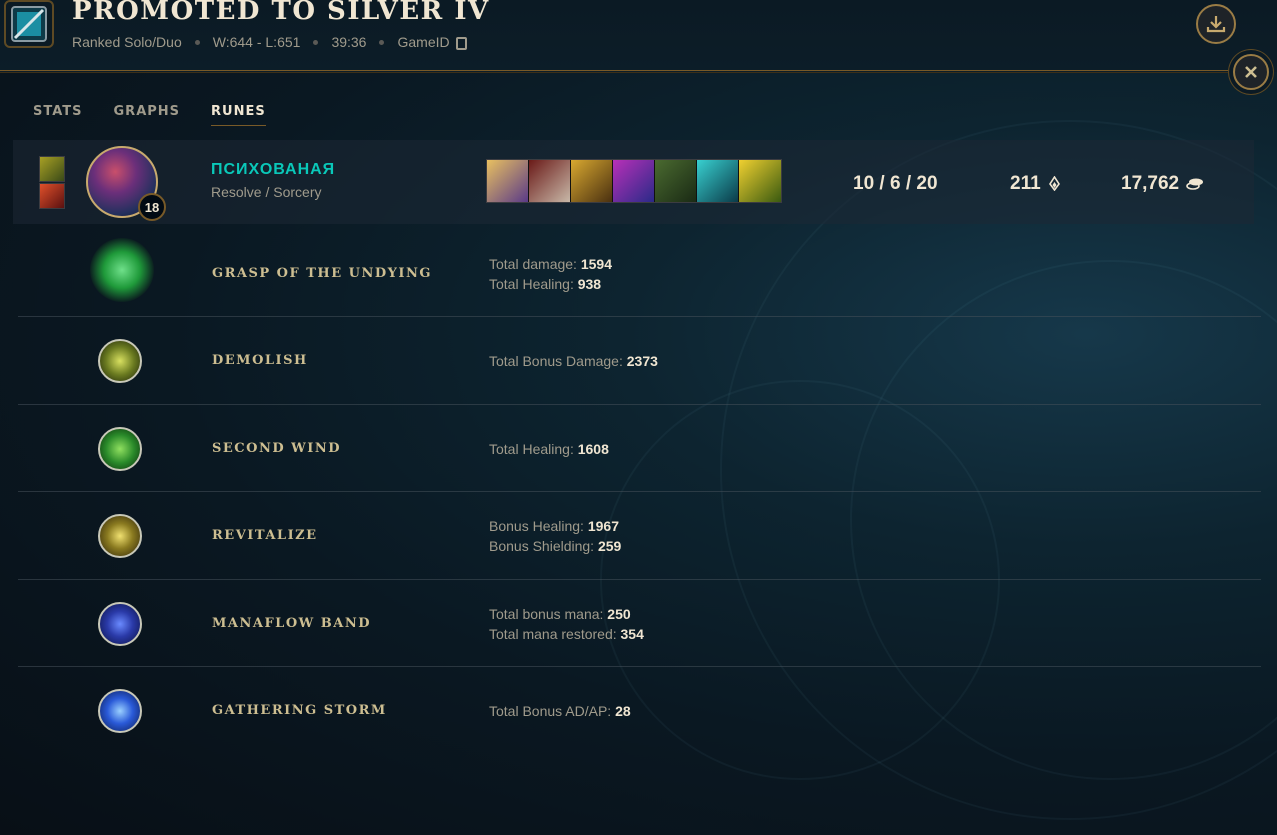 The image size is (1277, 835). Describe the element at coordinates (322, 273) in the screenshot. I see `rune-name: GRASP OF THE UNDYING` at that location.